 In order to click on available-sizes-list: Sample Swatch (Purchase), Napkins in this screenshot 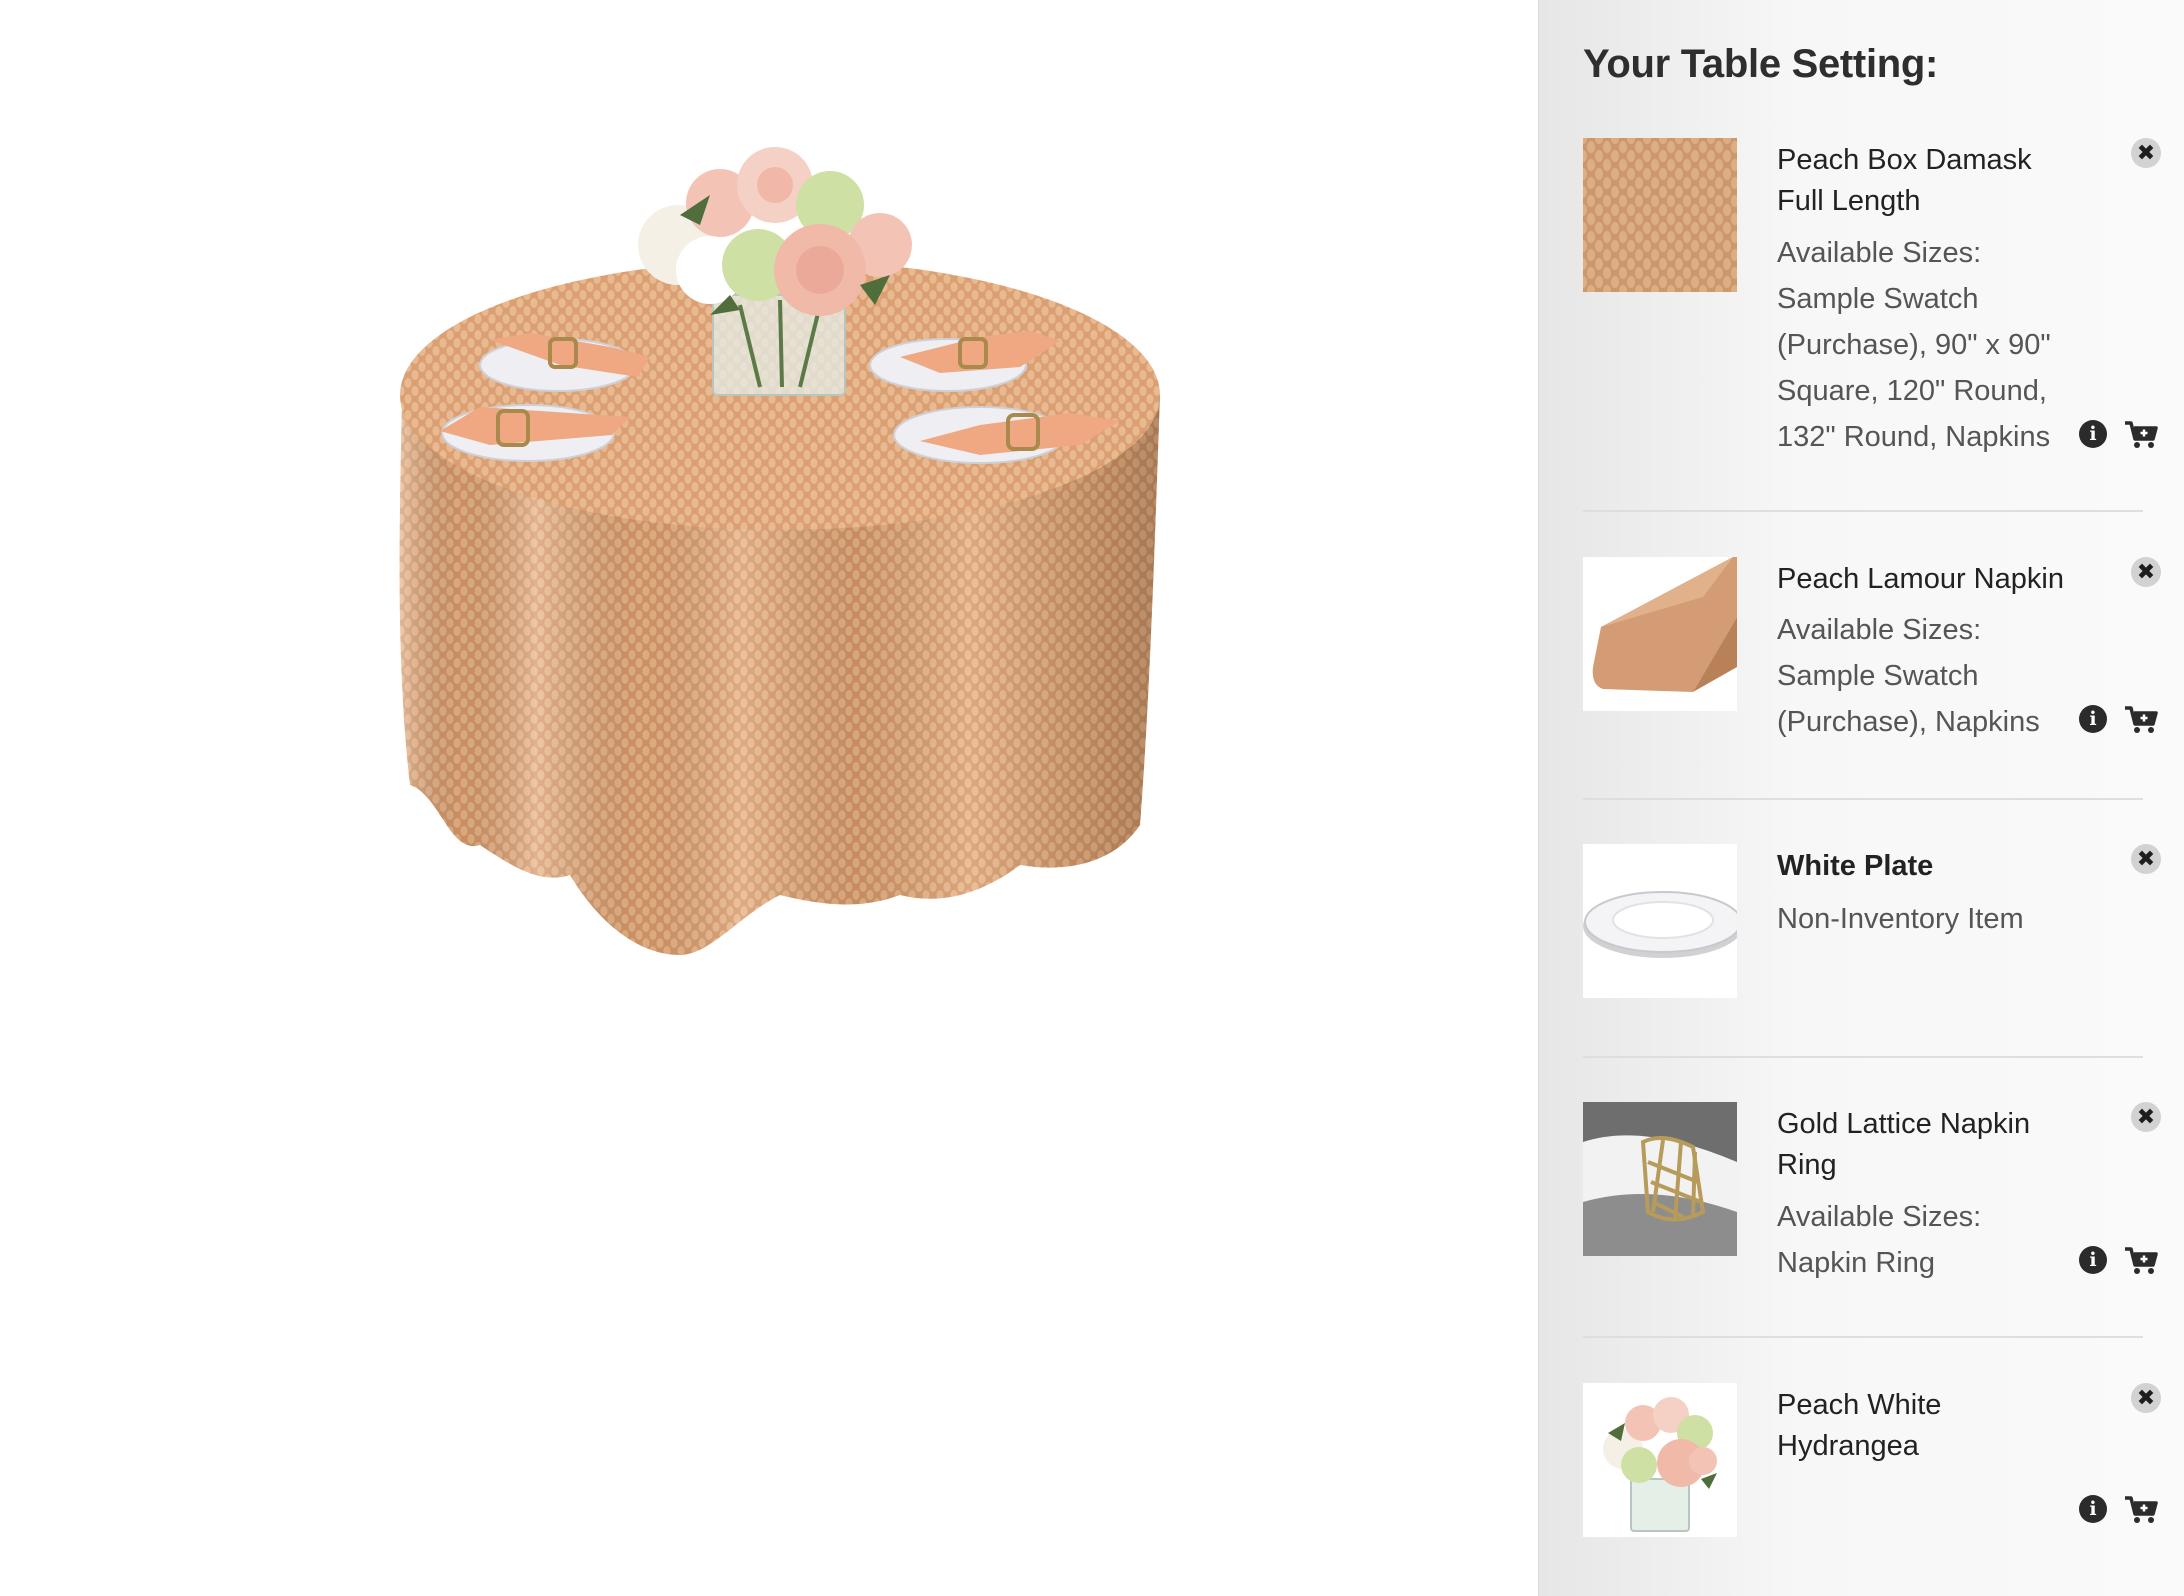, I will do `click(1908, 699)`.